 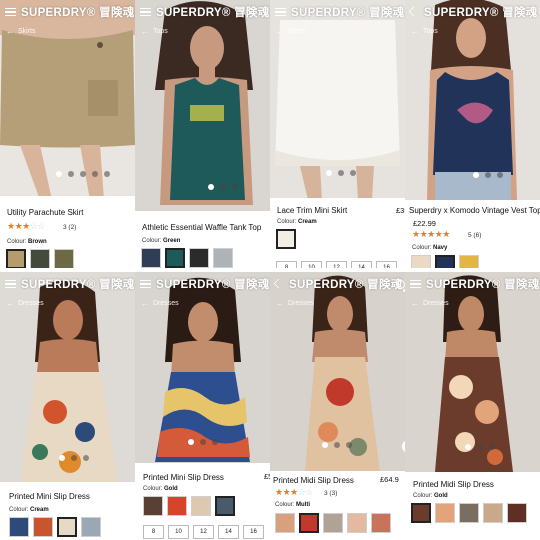 I want to click on rating-stars: ★★★★★, so click(x=431, y=234).